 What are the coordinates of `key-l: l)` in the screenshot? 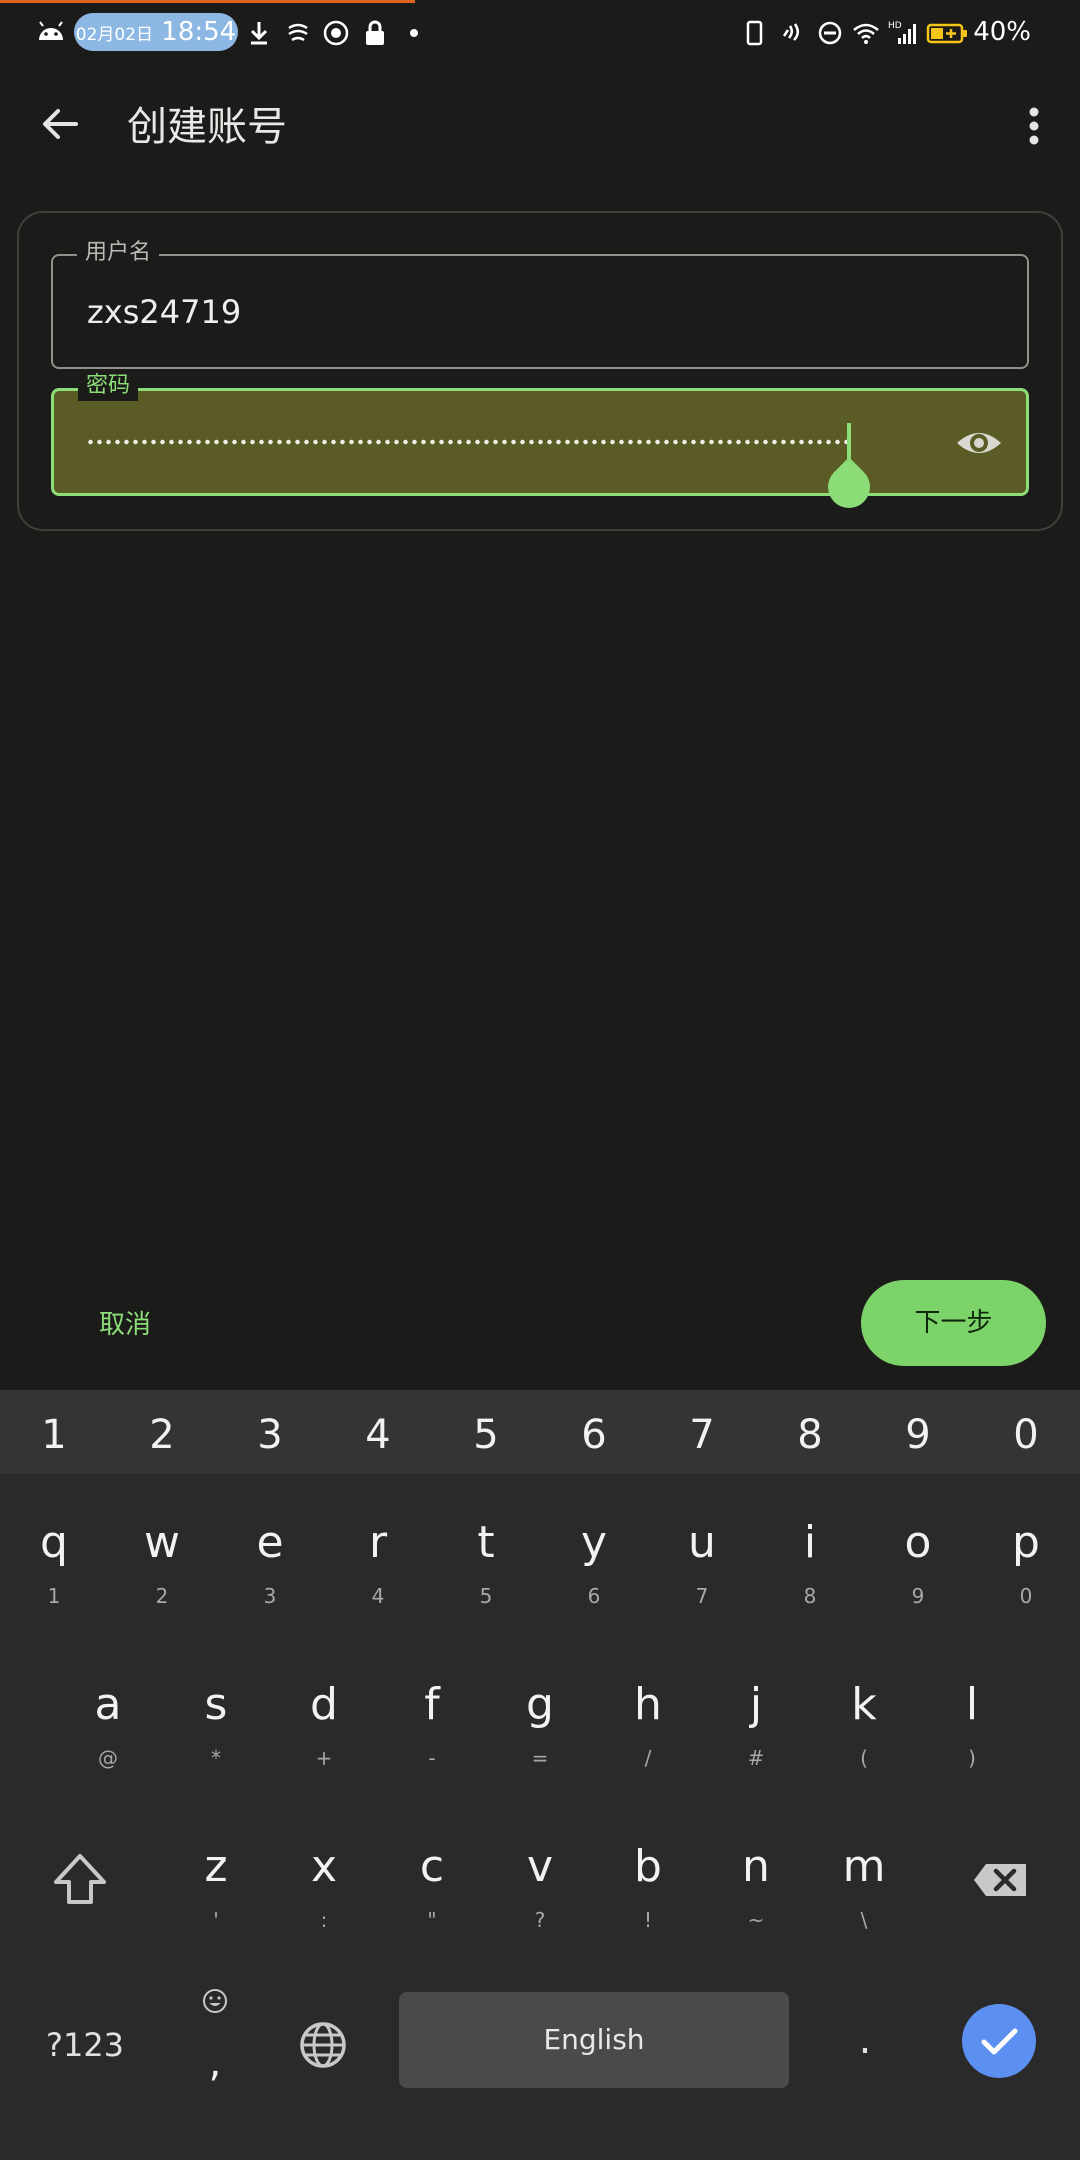 It's located at (972, 1735).